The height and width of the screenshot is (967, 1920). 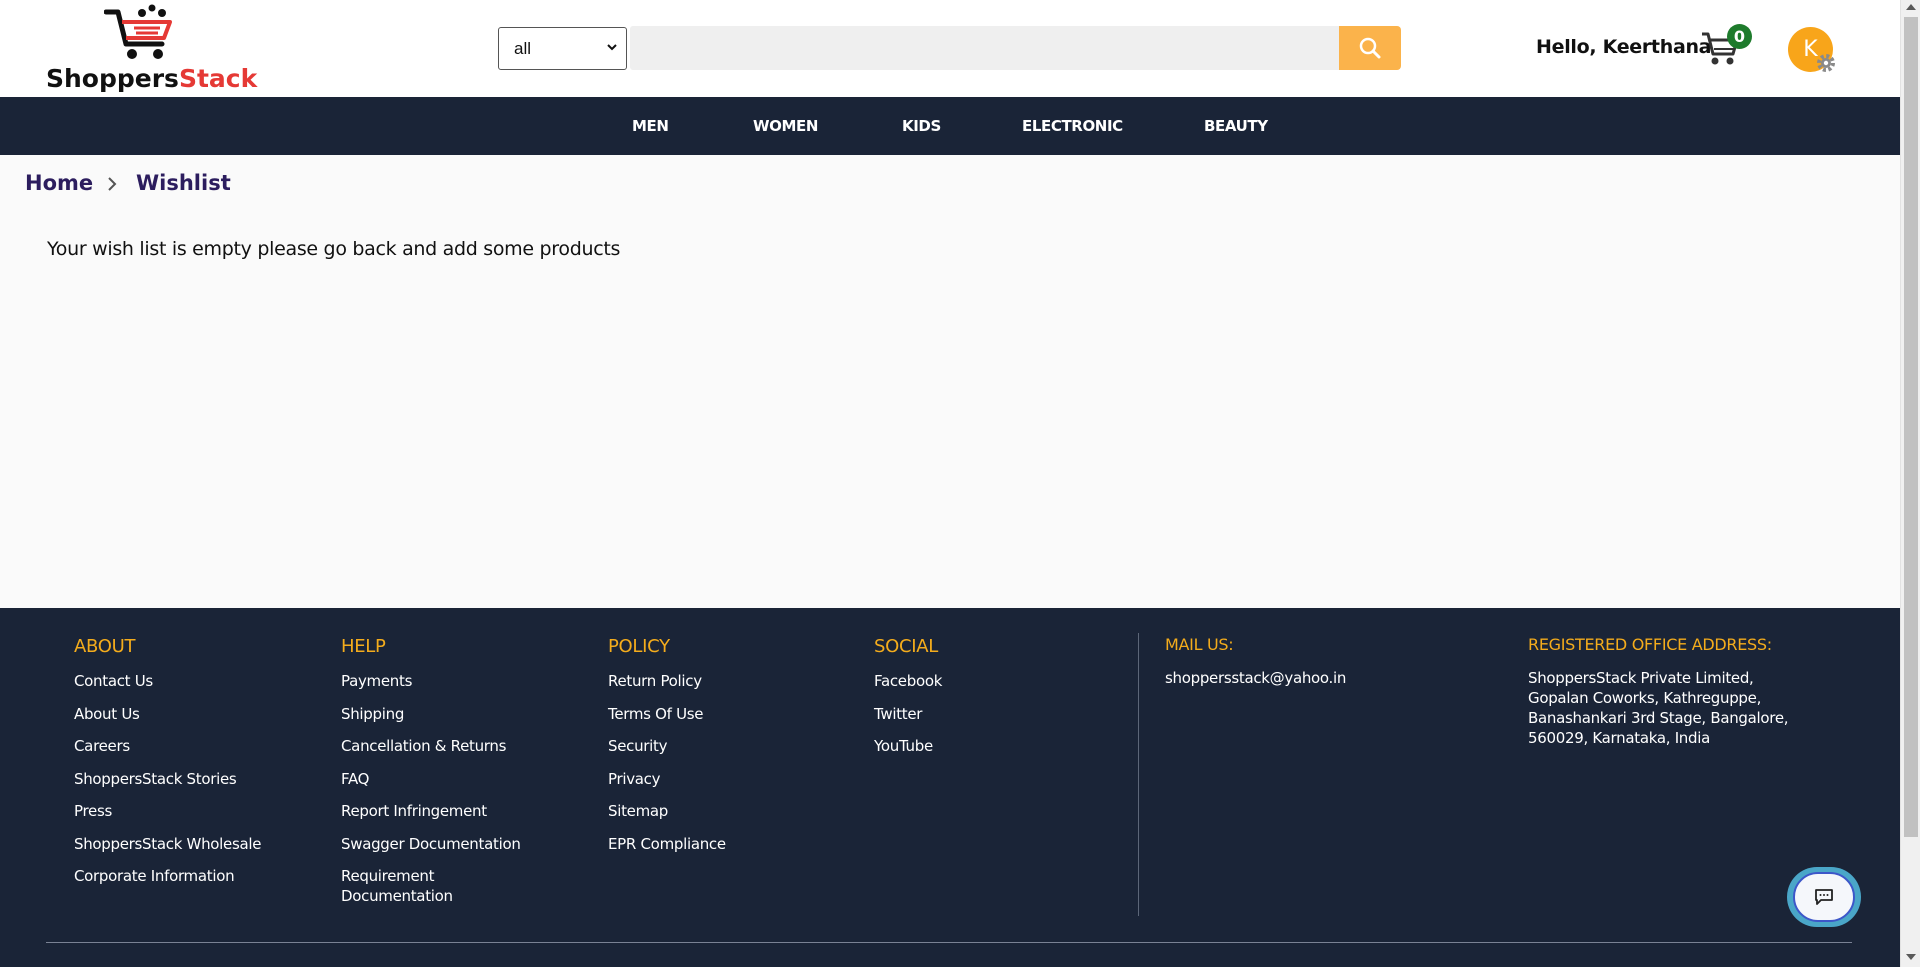 What do you see at coordinates (523, 48) in the screenshot?
I see `category-select-value: all` at bounding box center [523, 48].